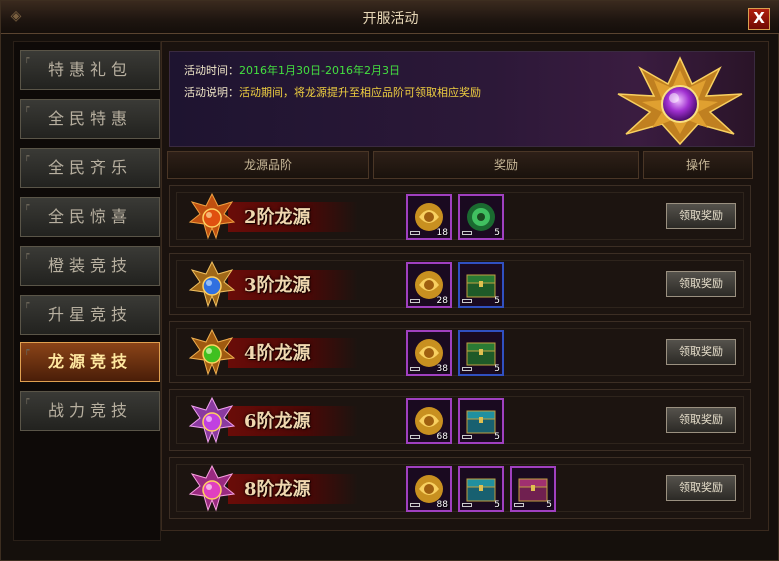 Image resolution: width=779 pixels, height=561 pixels. I want to click on sidebar-item-label: 全民齐乐, so click(89, 167).